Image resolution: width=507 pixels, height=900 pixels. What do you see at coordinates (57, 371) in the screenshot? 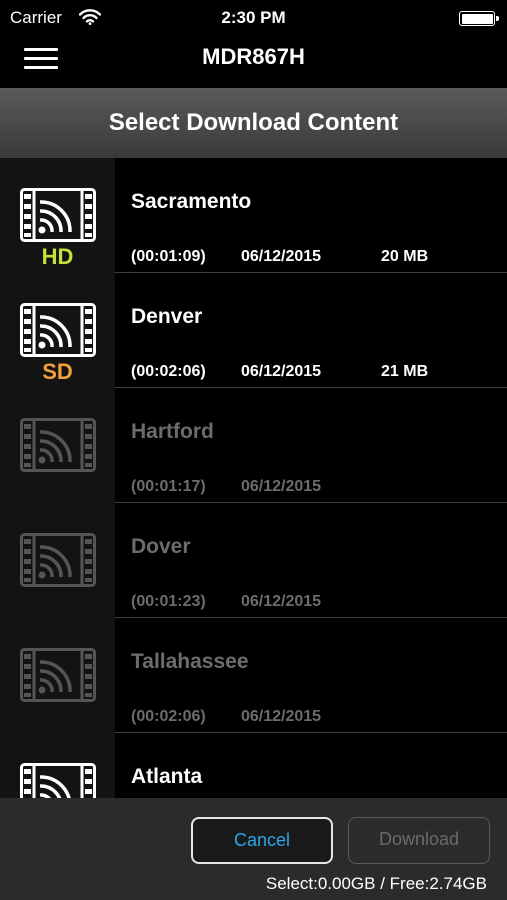
I see `quality-badge: SD` at bounding box center [57, 371].